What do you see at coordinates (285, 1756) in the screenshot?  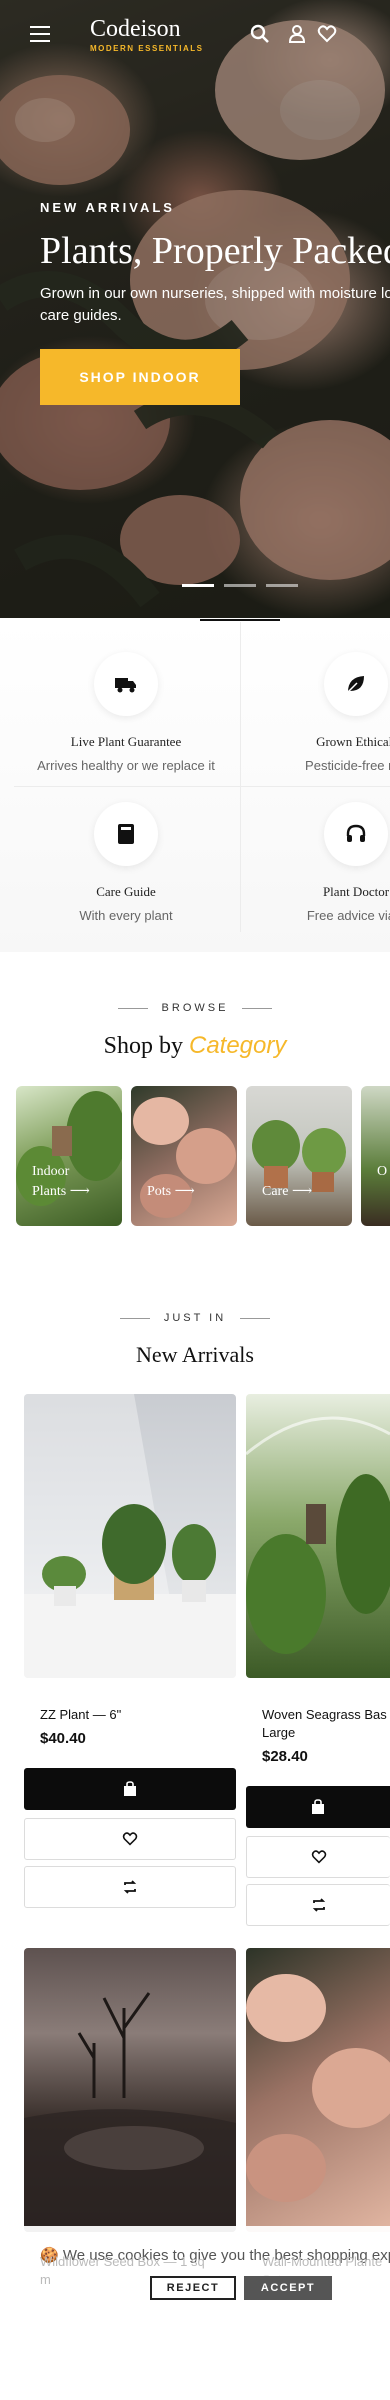 I see `product-price: $28.40` at bounding box center [285, 1756].